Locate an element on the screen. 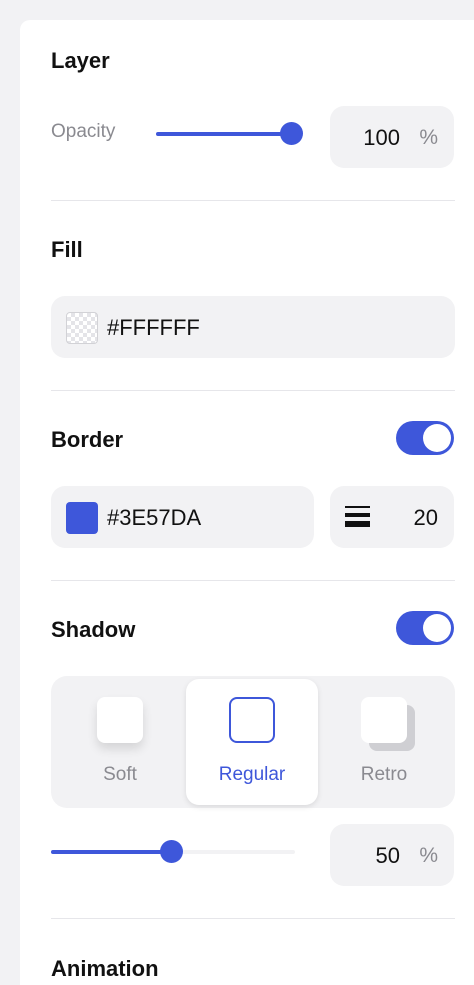  shadow-toggle is located at coordinates (425, 628).